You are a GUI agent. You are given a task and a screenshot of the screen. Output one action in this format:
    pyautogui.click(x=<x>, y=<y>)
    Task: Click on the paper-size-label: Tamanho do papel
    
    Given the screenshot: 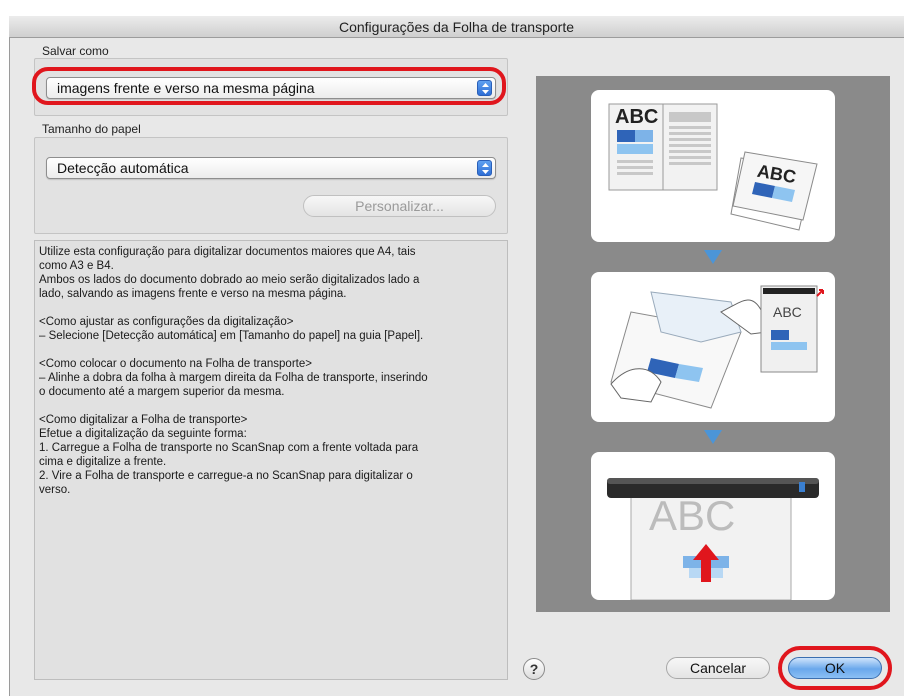 What is the action you would take?
    pyautogui.click(x=91, y=129)
    